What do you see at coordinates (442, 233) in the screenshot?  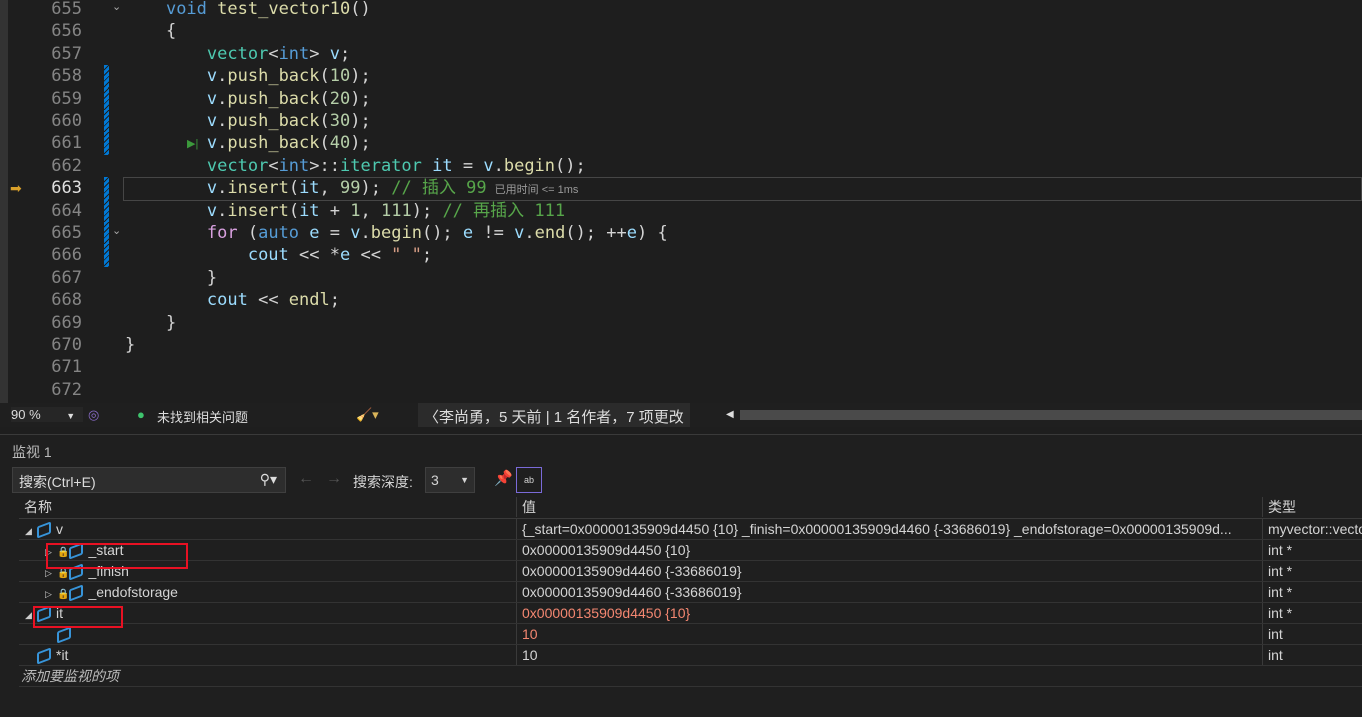 I see `code-token: ();` at bounding box center [442, 233].